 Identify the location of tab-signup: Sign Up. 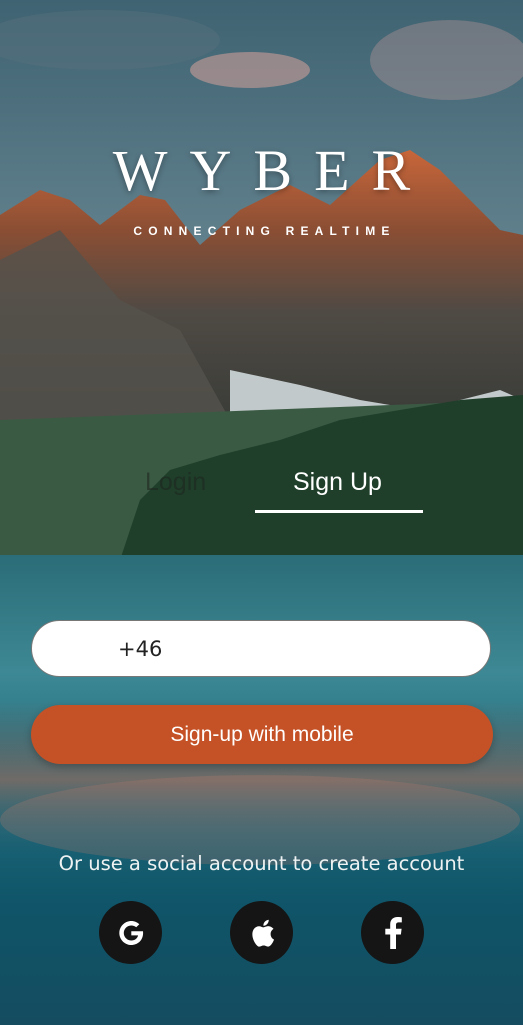
(337, 482).